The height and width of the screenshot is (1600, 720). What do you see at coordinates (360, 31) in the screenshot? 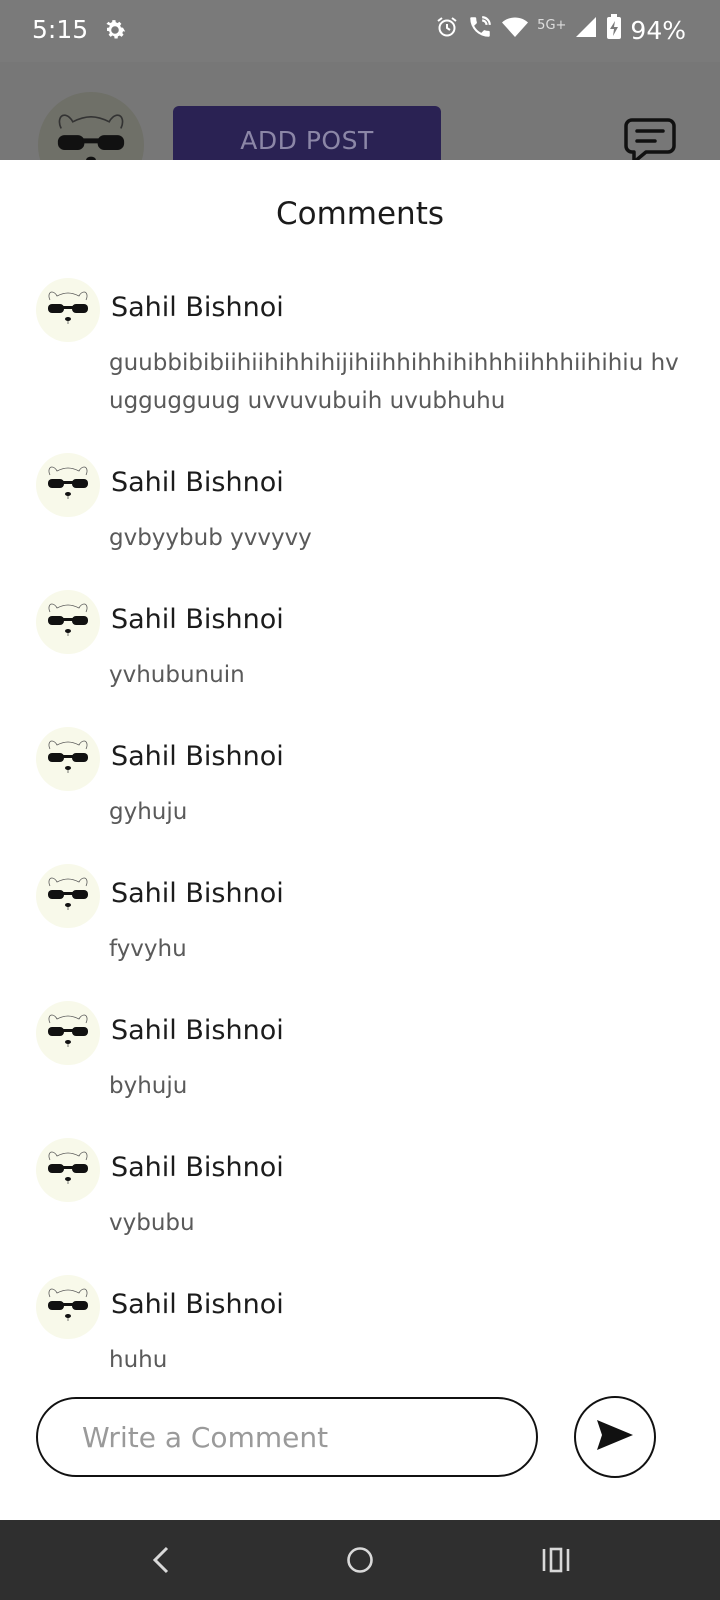
I see `status-bar: 5:15 5G+ 94%` at bounding box center [360, 31].